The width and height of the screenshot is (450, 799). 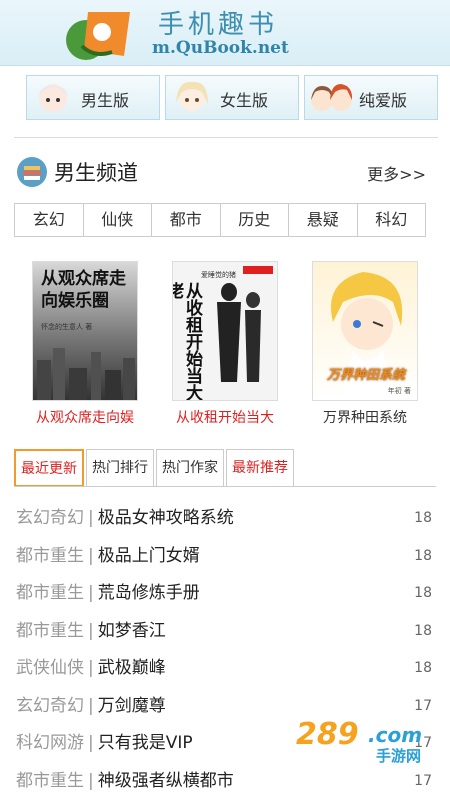 I want to click on tab-hot-authors: 热门作家, so click(x=190, y=468).